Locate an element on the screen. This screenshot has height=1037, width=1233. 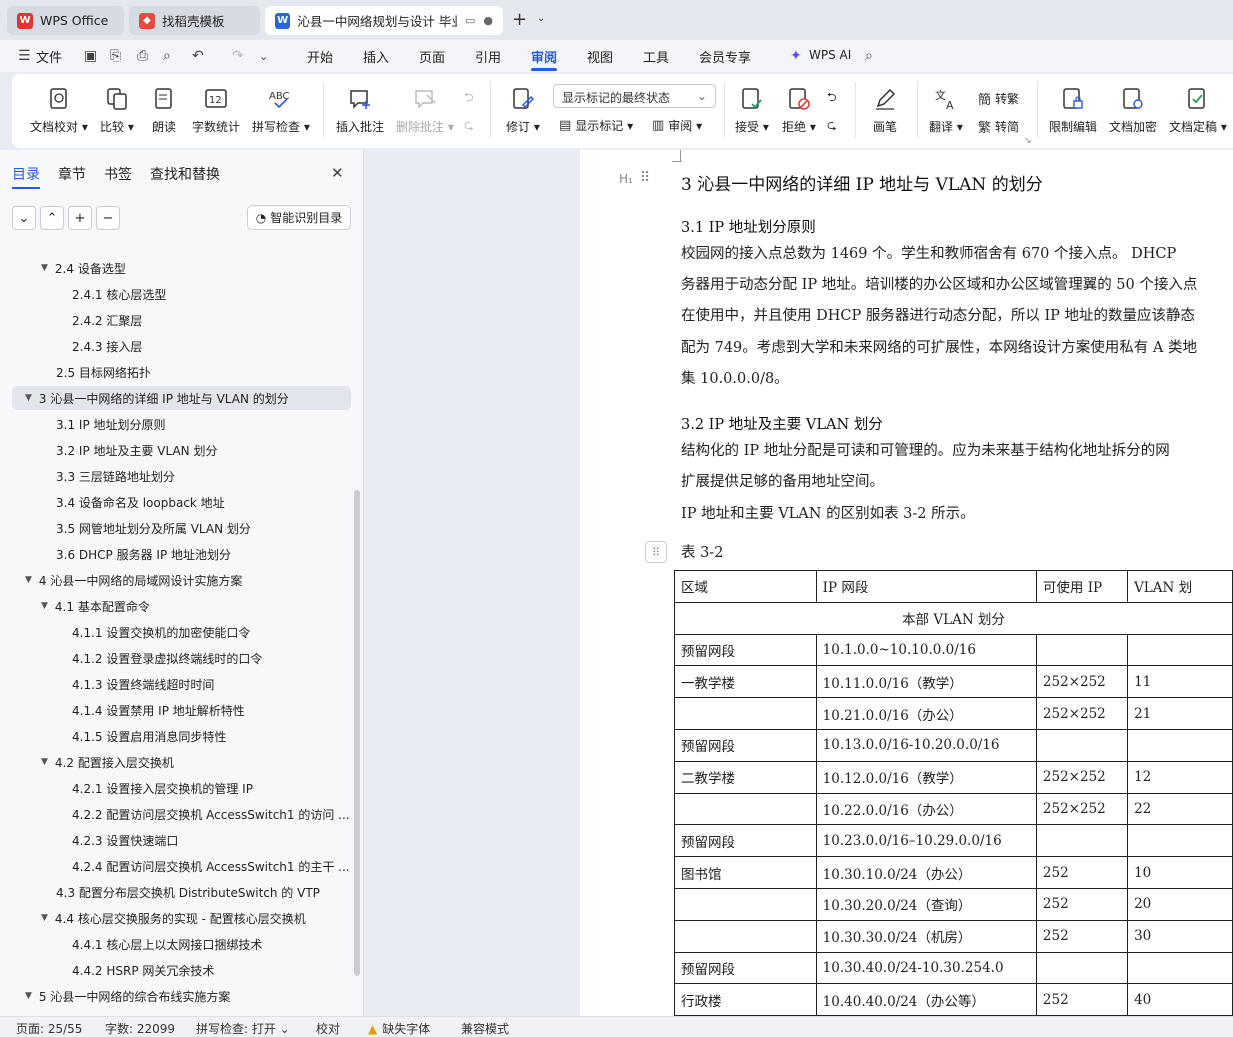
revise-button: 修订 ▾ is located at coordinates (523, 110).